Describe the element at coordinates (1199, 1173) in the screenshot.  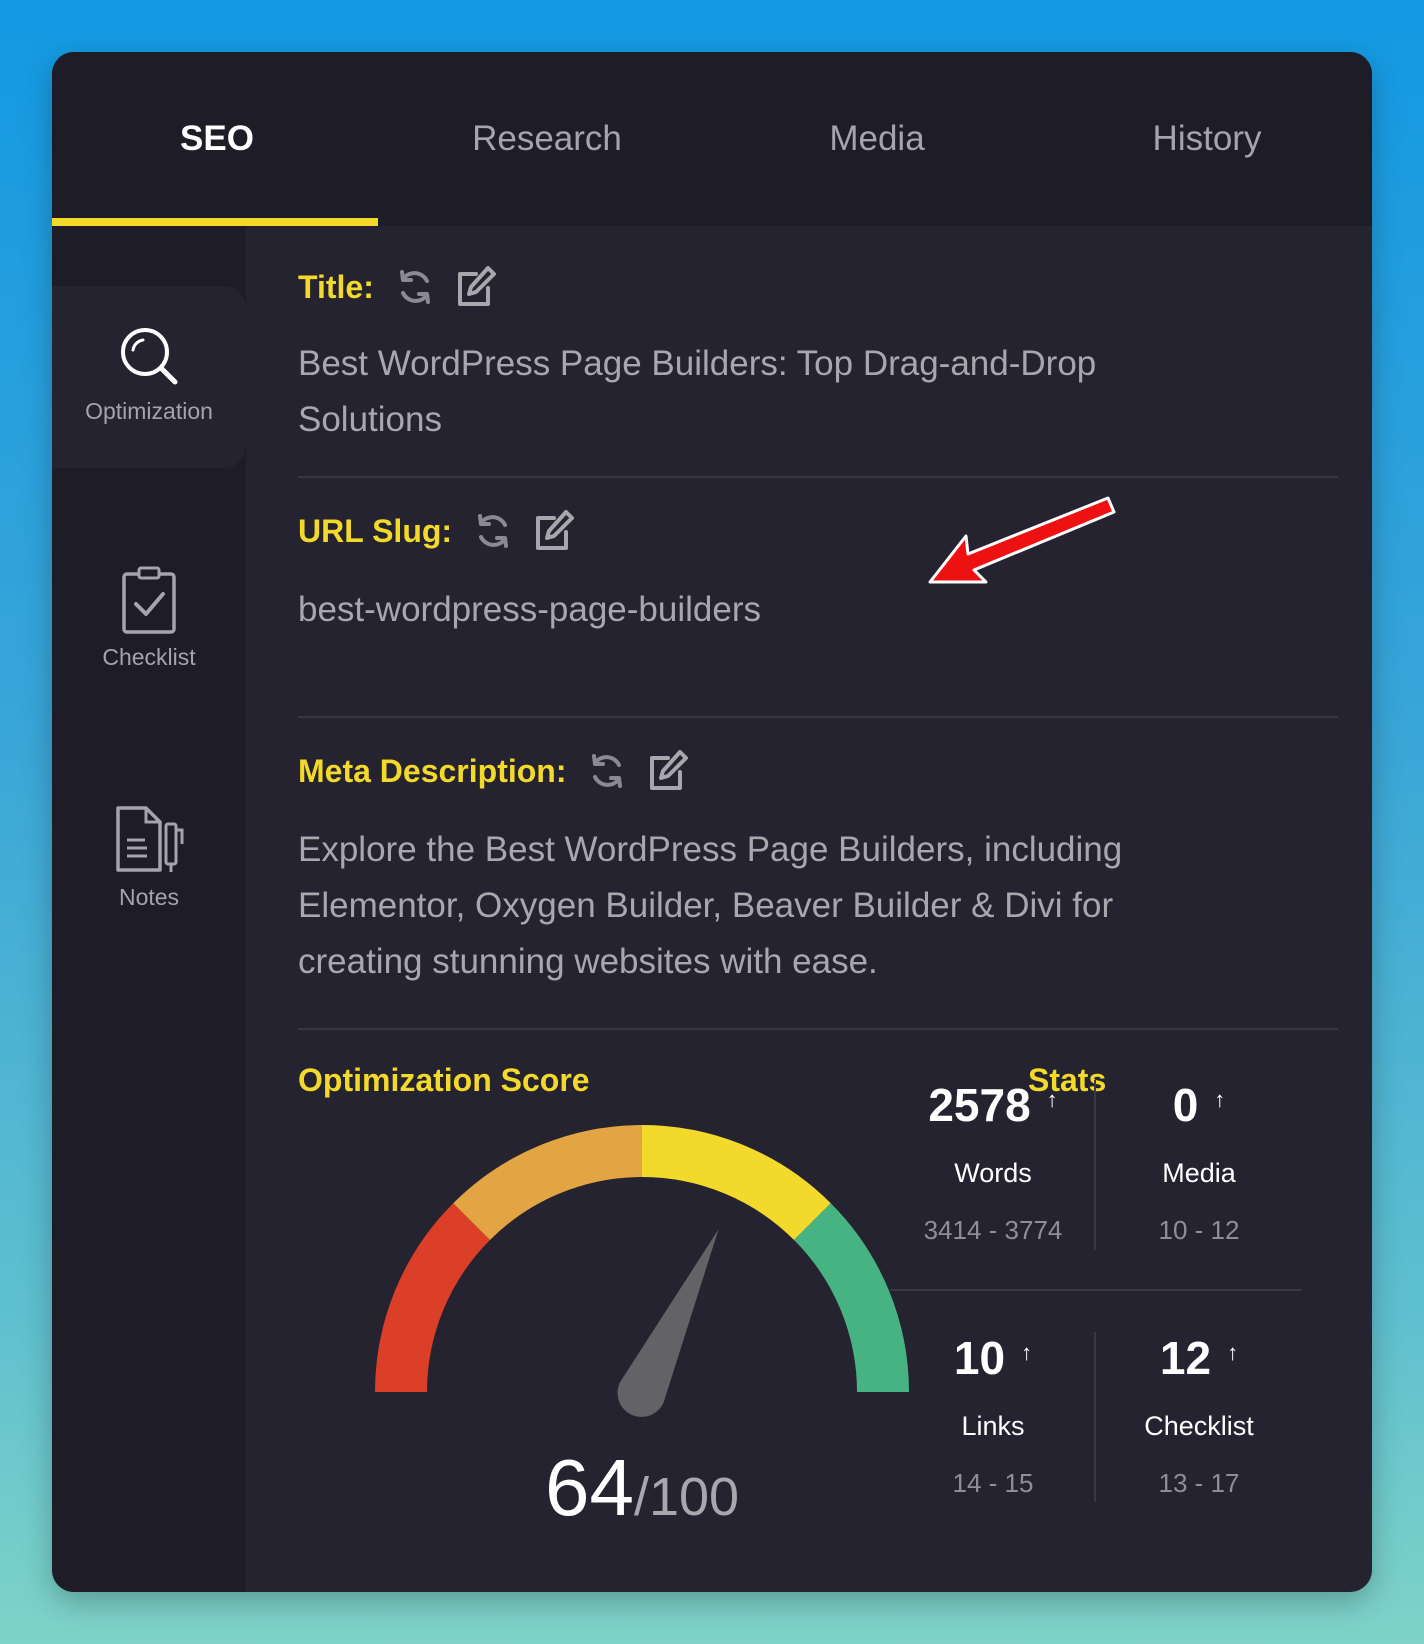
I see `stat-label: Media` at that location.